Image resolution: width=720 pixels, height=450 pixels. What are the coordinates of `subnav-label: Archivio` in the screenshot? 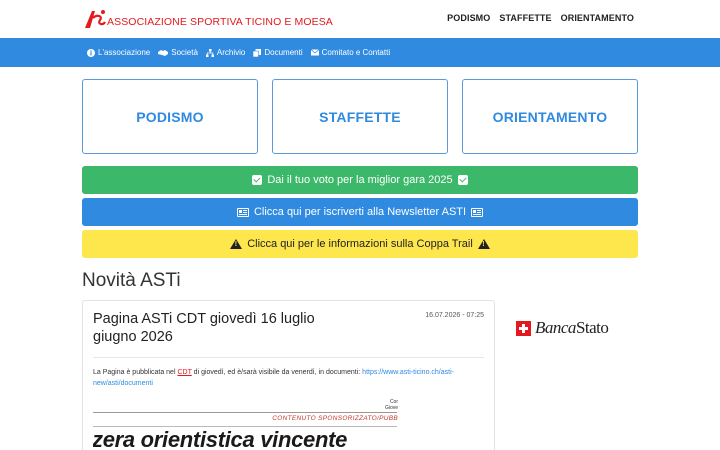 It's located at (231, 52).